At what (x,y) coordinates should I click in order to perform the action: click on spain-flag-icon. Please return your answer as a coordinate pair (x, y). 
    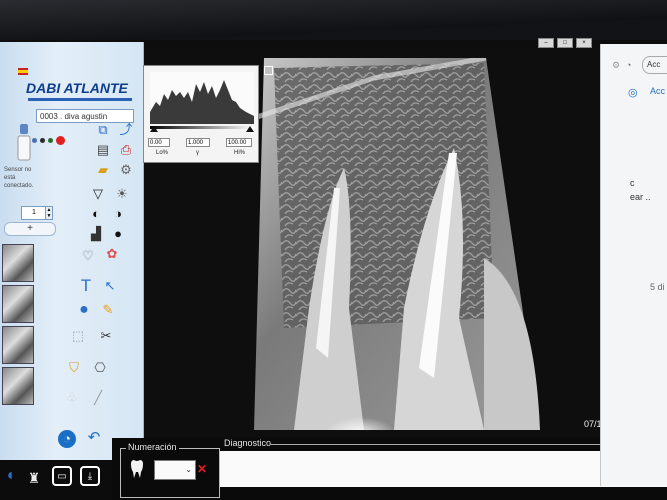
    Looking at the image, I should click on (23, 71).